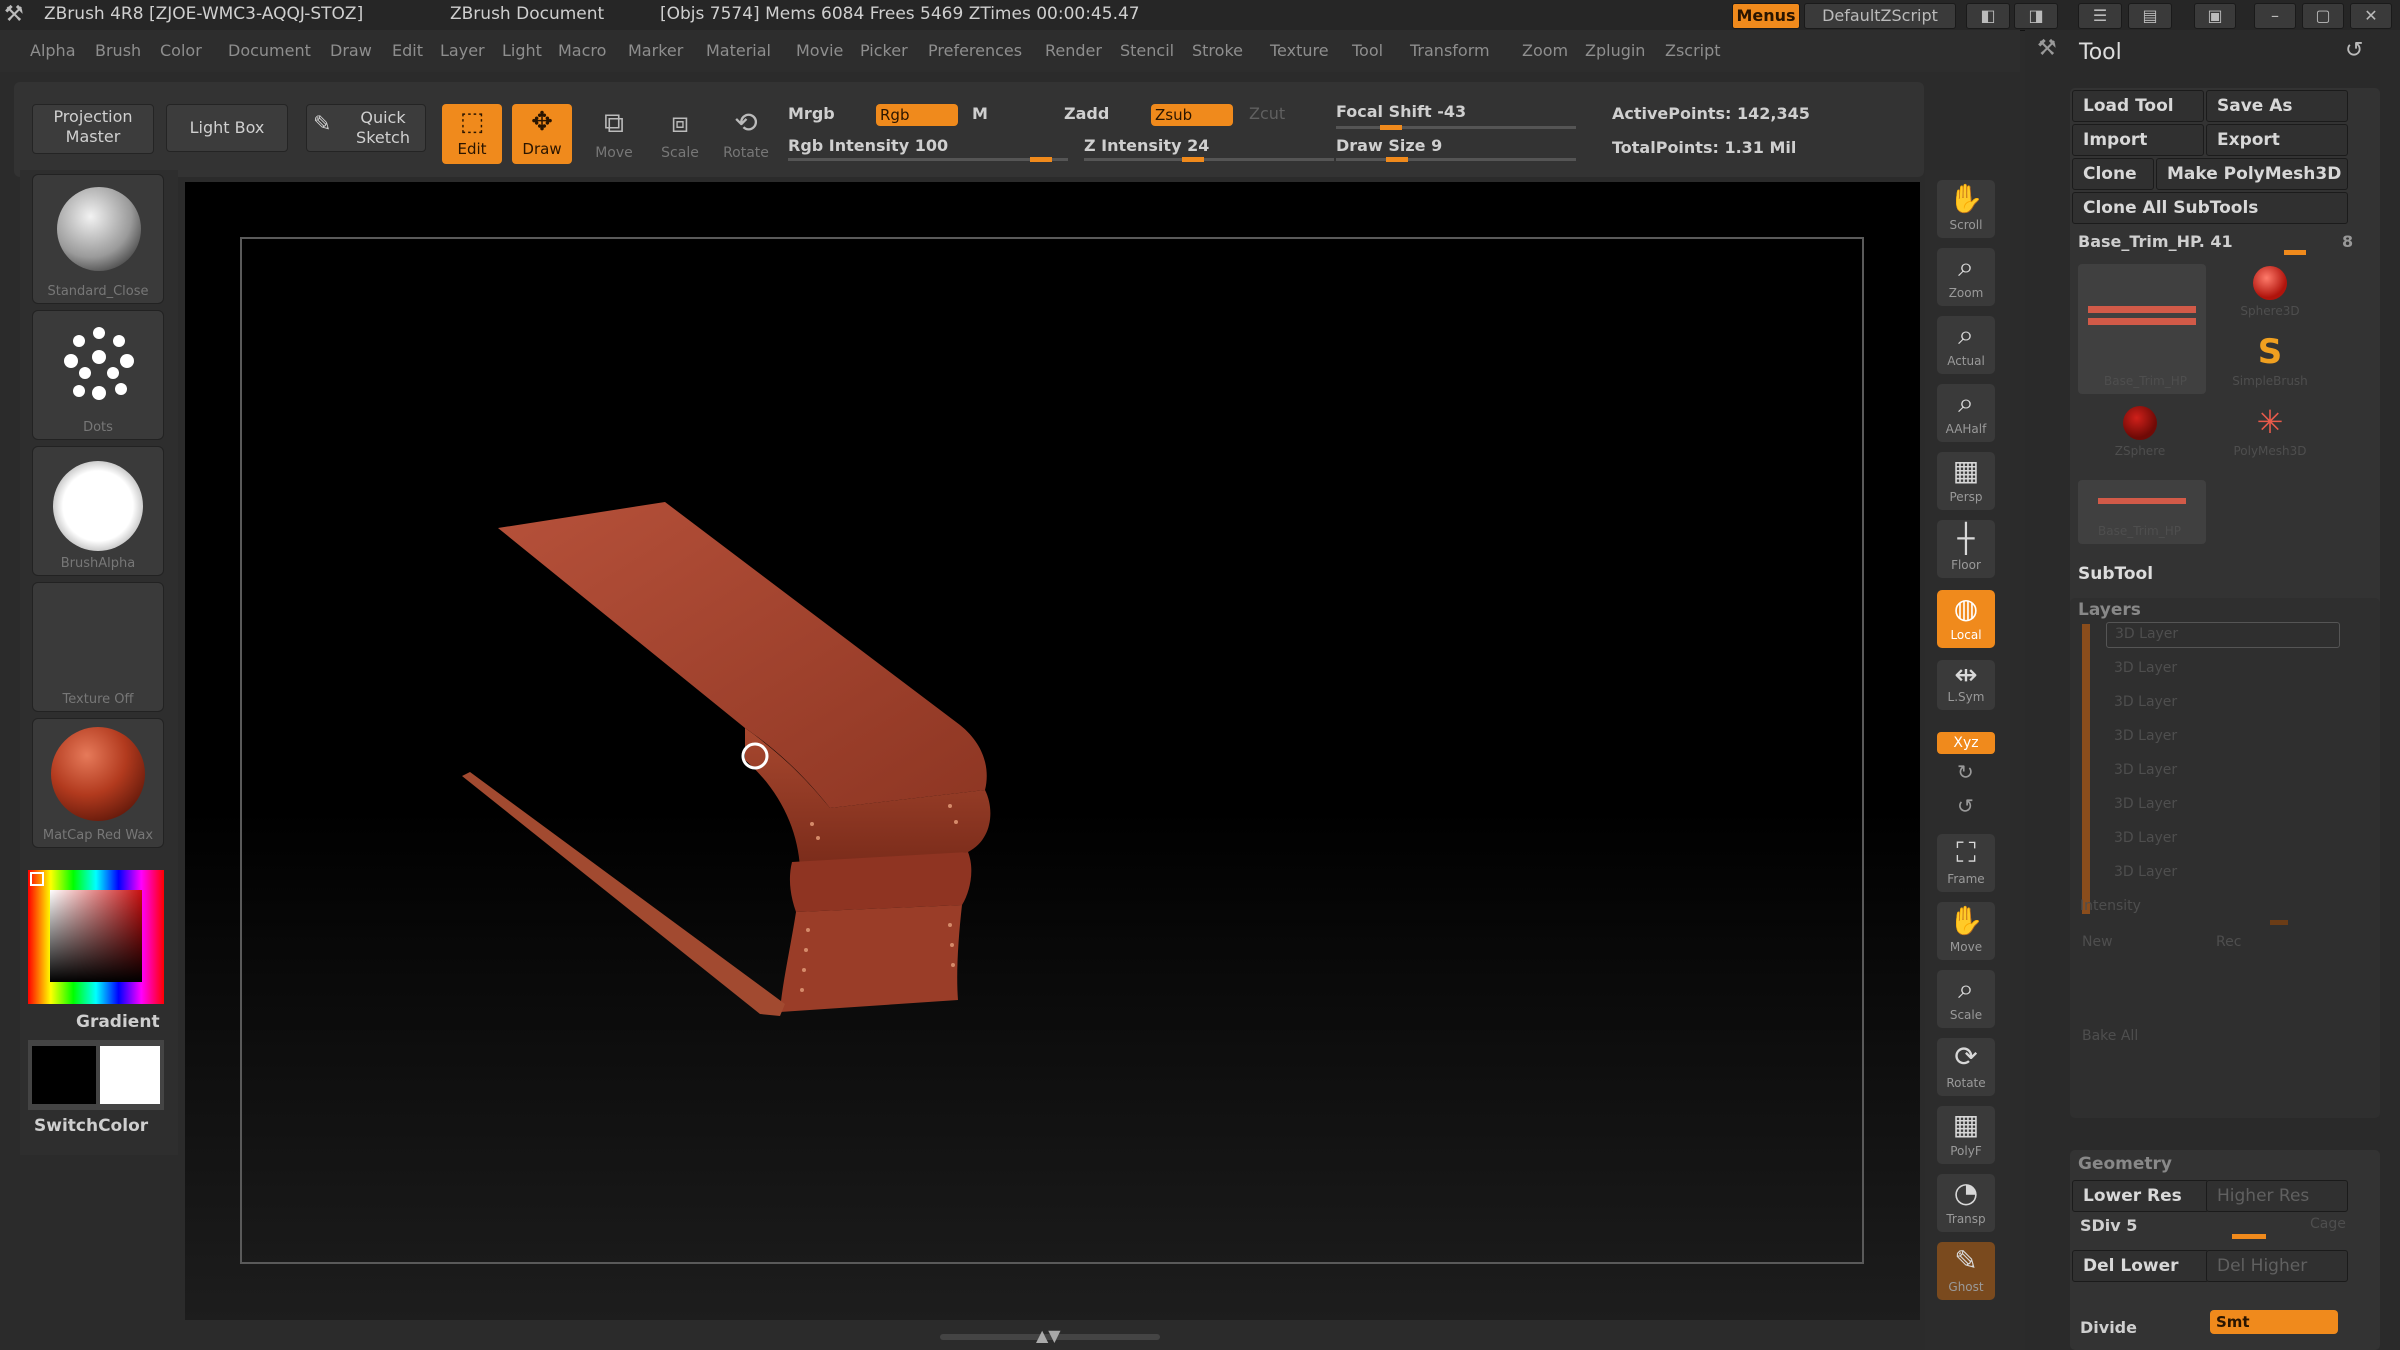 The width and height of the screenshot is (2400, 1350). I want to click on move-view-button: ✋ Move, so click(1966, 931).